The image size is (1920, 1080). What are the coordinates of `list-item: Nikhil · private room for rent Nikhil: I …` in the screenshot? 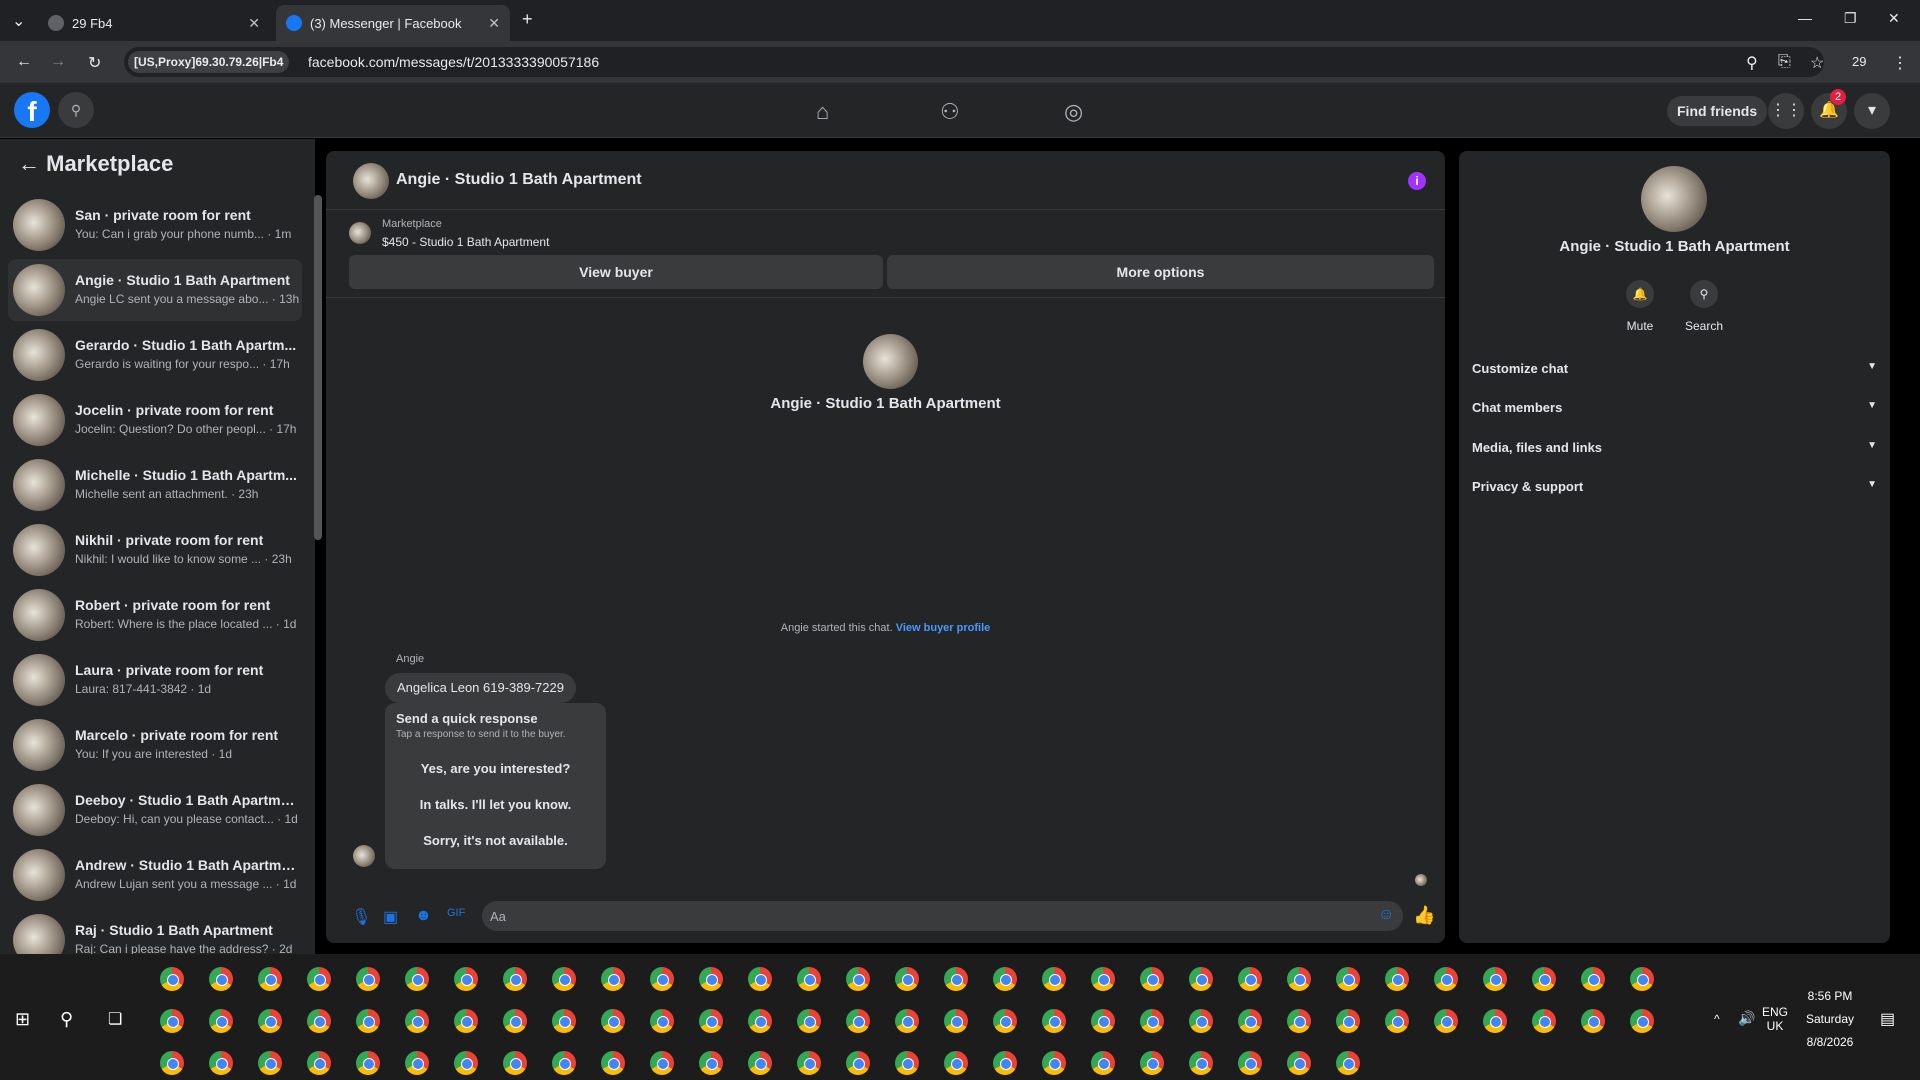 It's located at (155, 550).